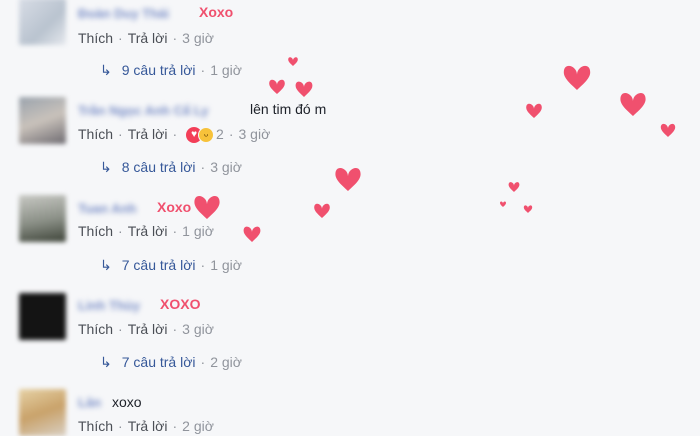 This screenshot has width=700, height=436. Describe the element at coordinates (123, 13) in the screenshot. I see `commenter-name: Đoàn Duy Thái` at that location.